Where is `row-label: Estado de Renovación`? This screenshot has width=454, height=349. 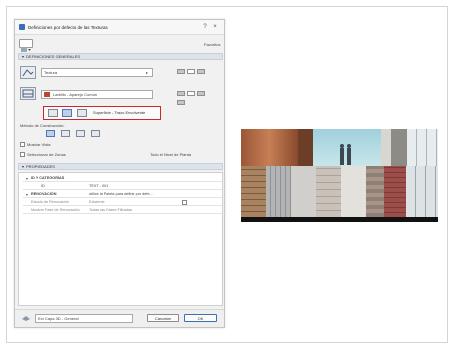
row-label: Estado de Renovación is located at coordinates (50, 202).